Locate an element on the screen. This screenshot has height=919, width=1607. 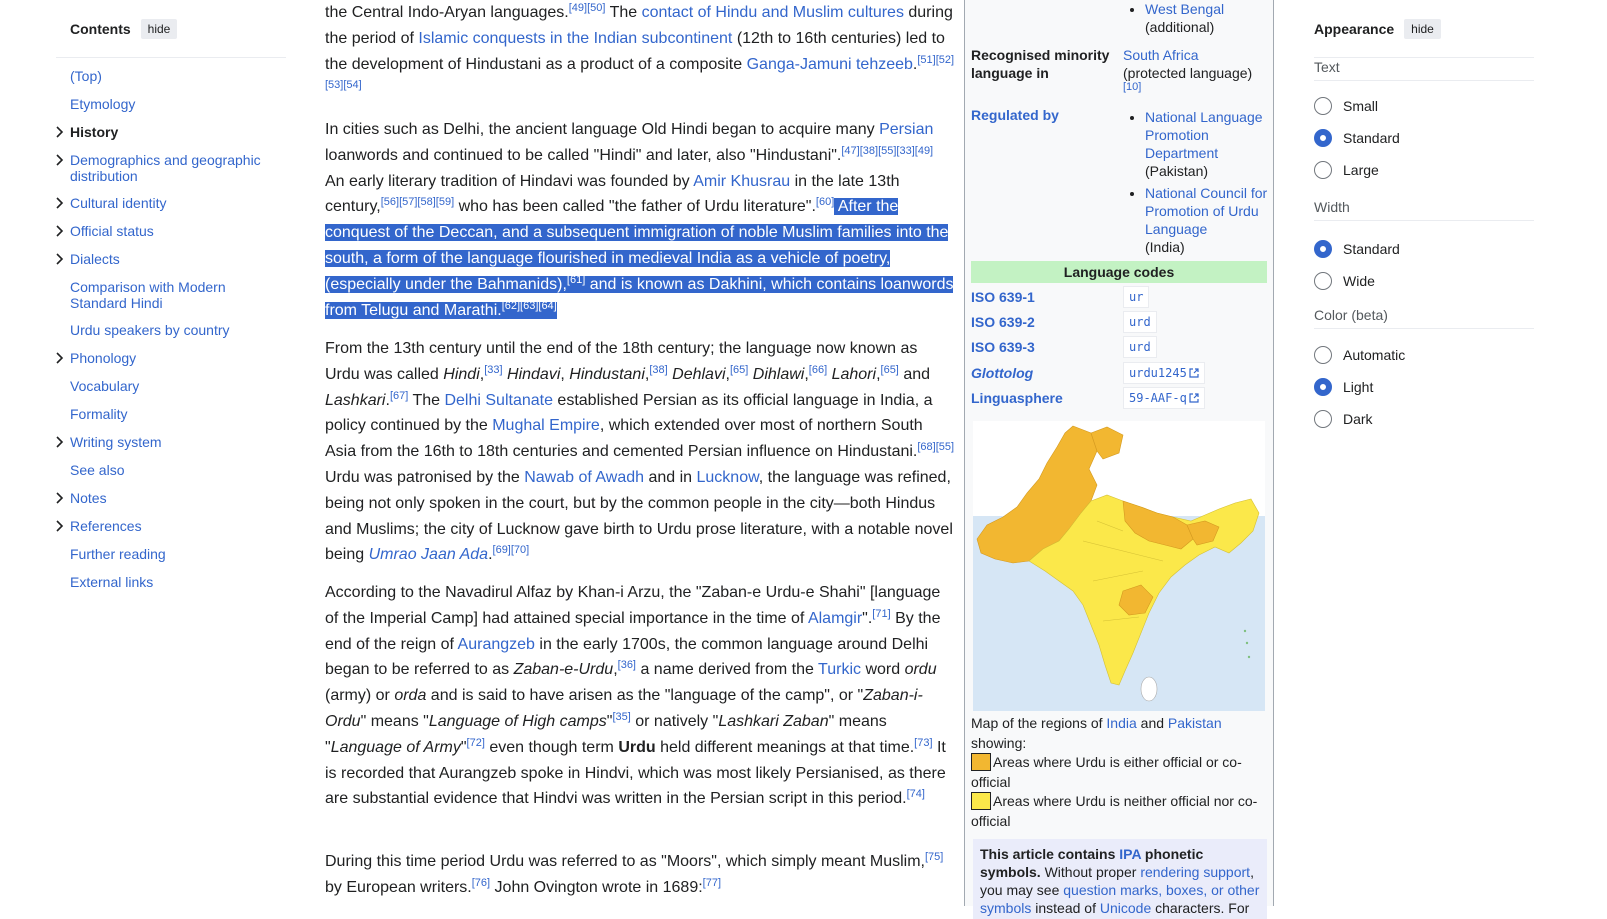
toc-item-references: References is located at coordinates (171, 526).